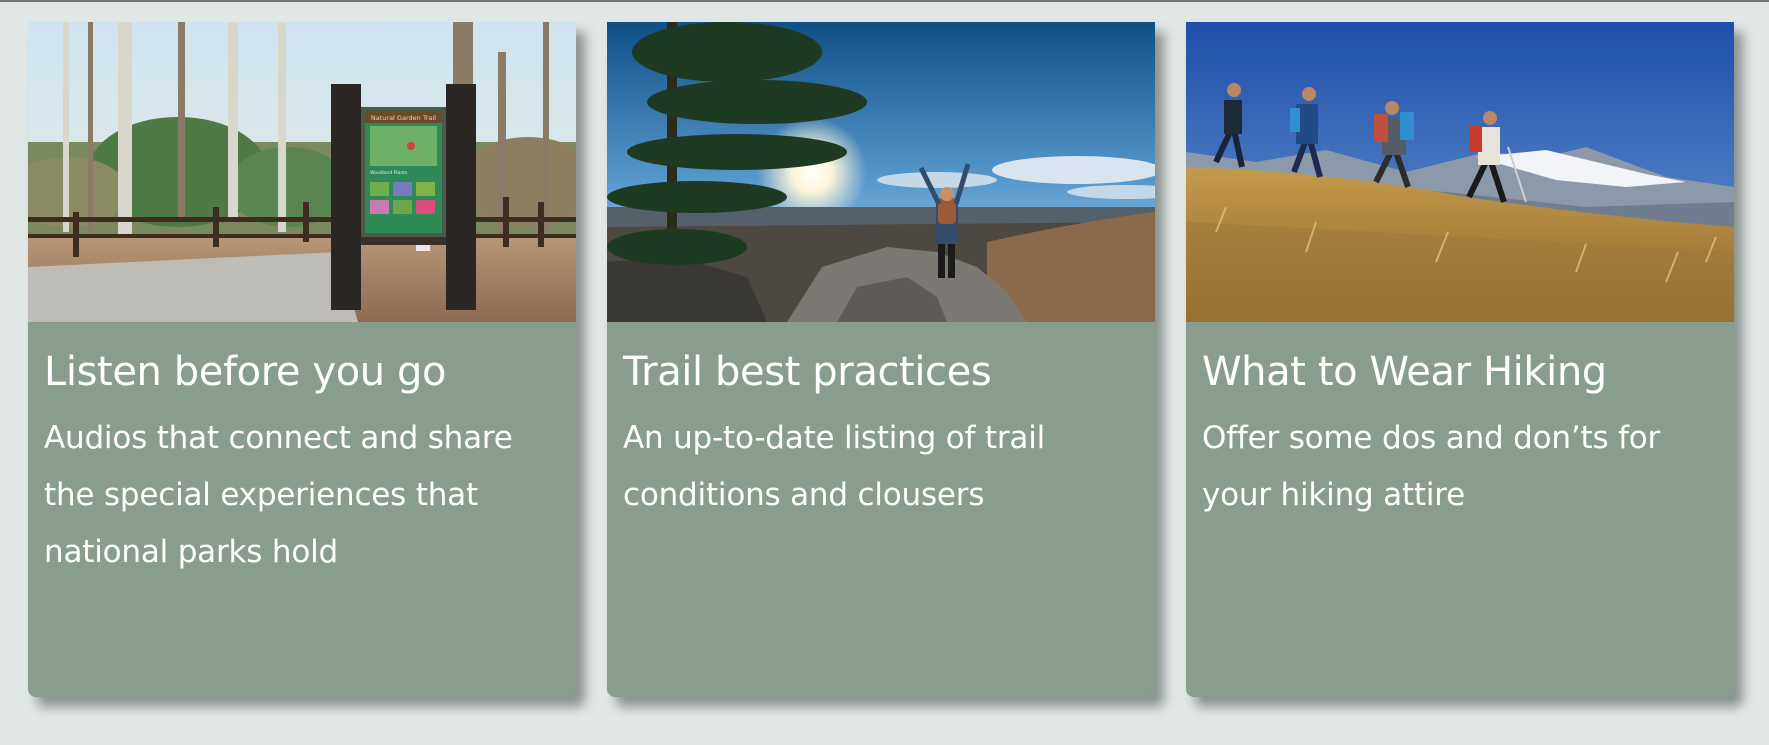 This screenshot has height=745, width=1769. Describe the element at coordinates (884, 1) in the screenshot. I see `top-divider` at that location.